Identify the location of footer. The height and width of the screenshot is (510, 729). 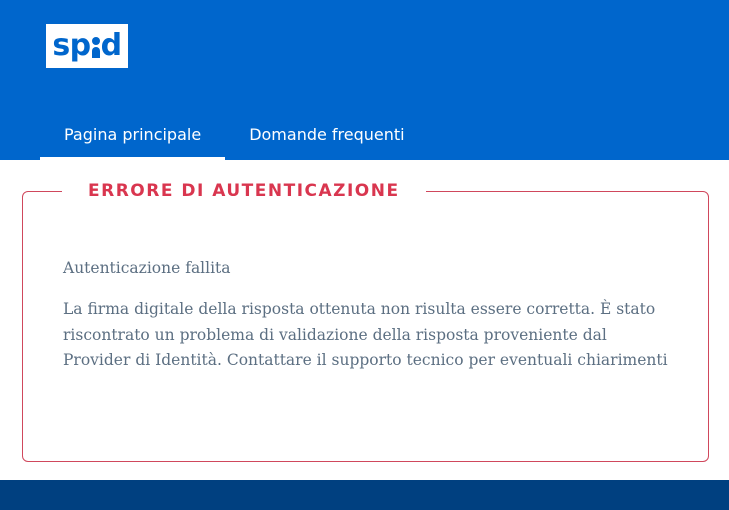
(364, 495).